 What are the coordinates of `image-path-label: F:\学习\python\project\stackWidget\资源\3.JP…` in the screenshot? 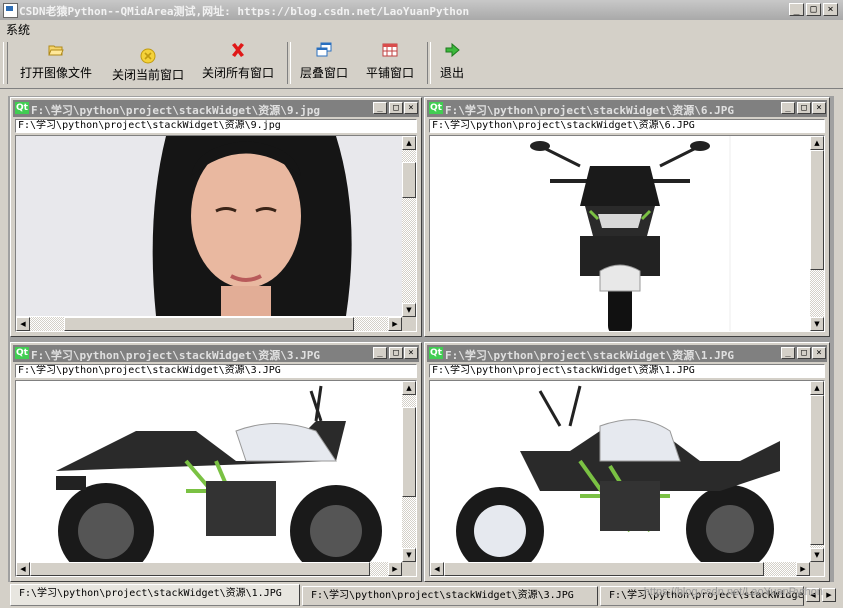 It's located at (216, 371).